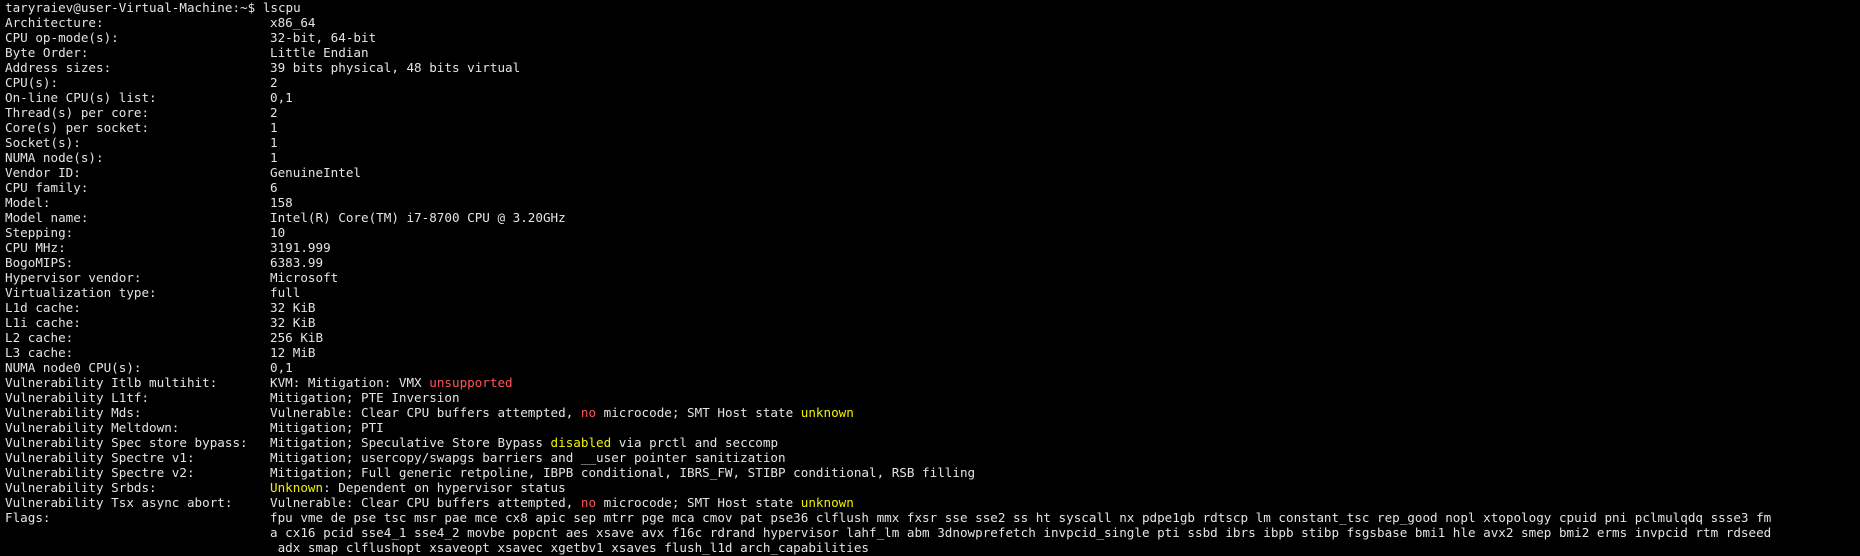 The width and height of the screenshot is (1860, 556). I want to click on value-text: : Dependent on hypervisor status, so click(444, 487).